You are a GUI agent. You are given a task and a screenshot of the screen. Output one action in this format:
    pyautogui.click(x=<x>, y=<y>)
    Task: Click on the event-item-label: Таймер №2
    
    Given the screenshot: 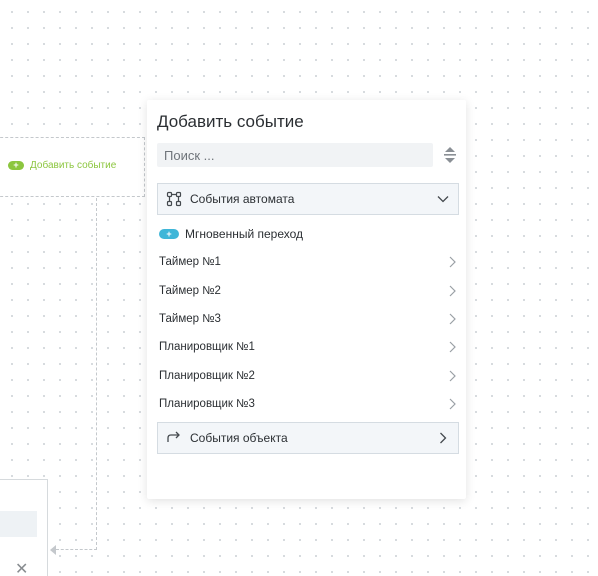 What is the action you would take?
    pyautogui.click(x=190, y=290)
    